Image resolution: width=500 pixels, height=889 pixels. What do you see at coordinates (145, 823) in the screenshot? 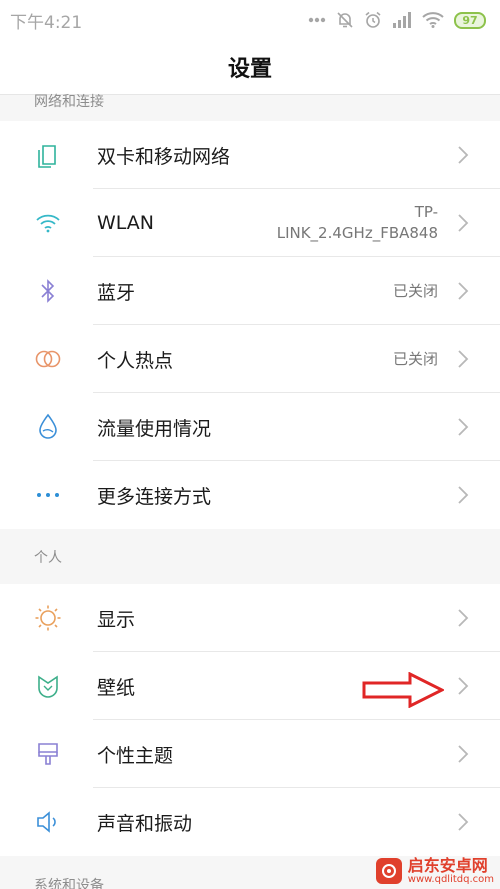
I see `settings-item-label: 声音和振动` at bounding box center [145, 823].